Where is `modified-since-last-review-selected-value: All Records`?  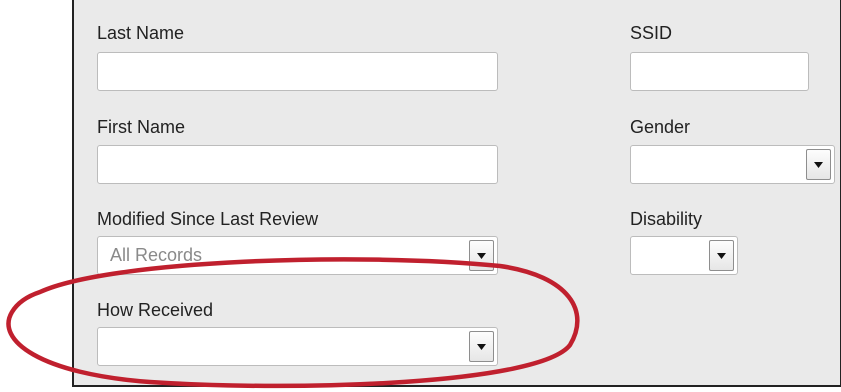 modified-since-last-review-selected-value: All Records is located at coordinates (156, 255).